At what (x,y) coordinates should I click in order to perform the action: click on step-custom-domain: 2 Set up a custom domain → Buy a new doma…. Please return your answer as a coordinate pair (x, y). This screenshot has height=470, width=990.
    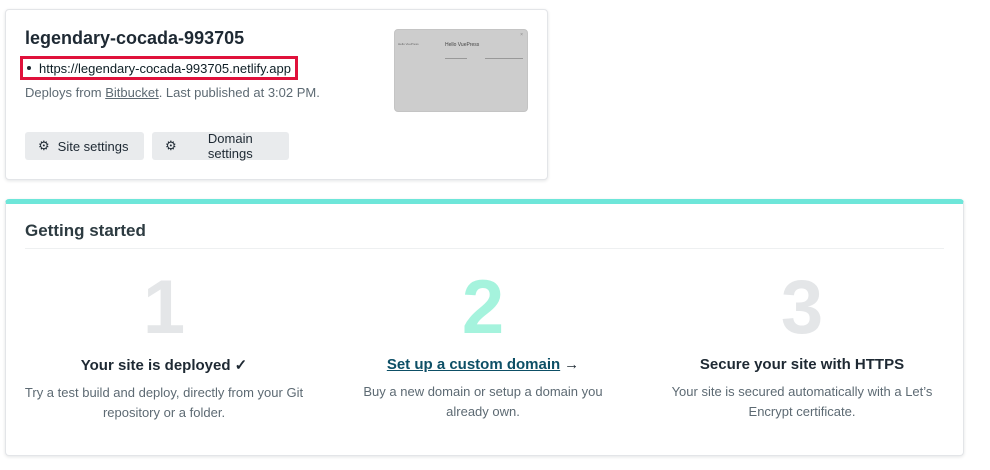
    Looking at the image, I should click on (483, 344).